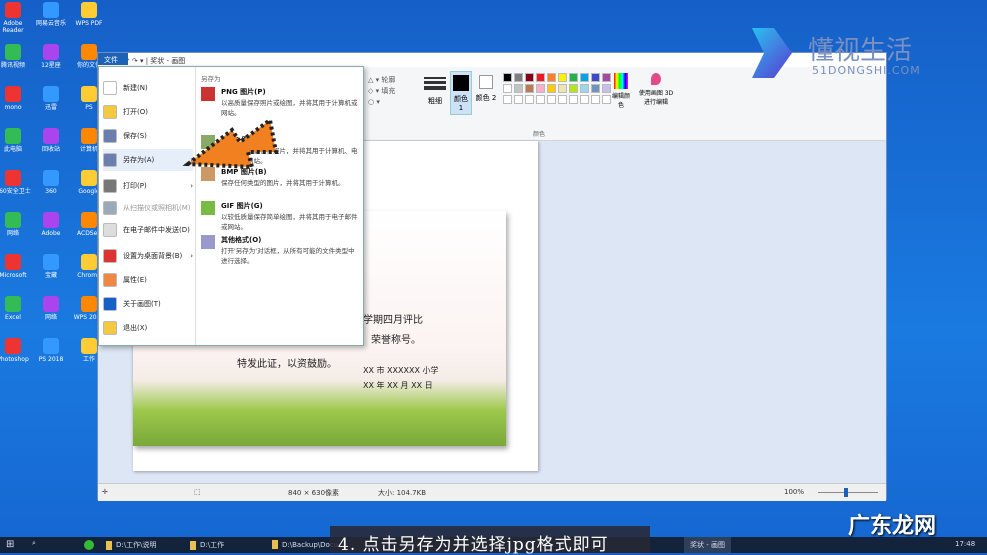 The height and width of the screenshot is (555, 987). I want to click on format-name: GIF 图片(G), so click(242, 206).